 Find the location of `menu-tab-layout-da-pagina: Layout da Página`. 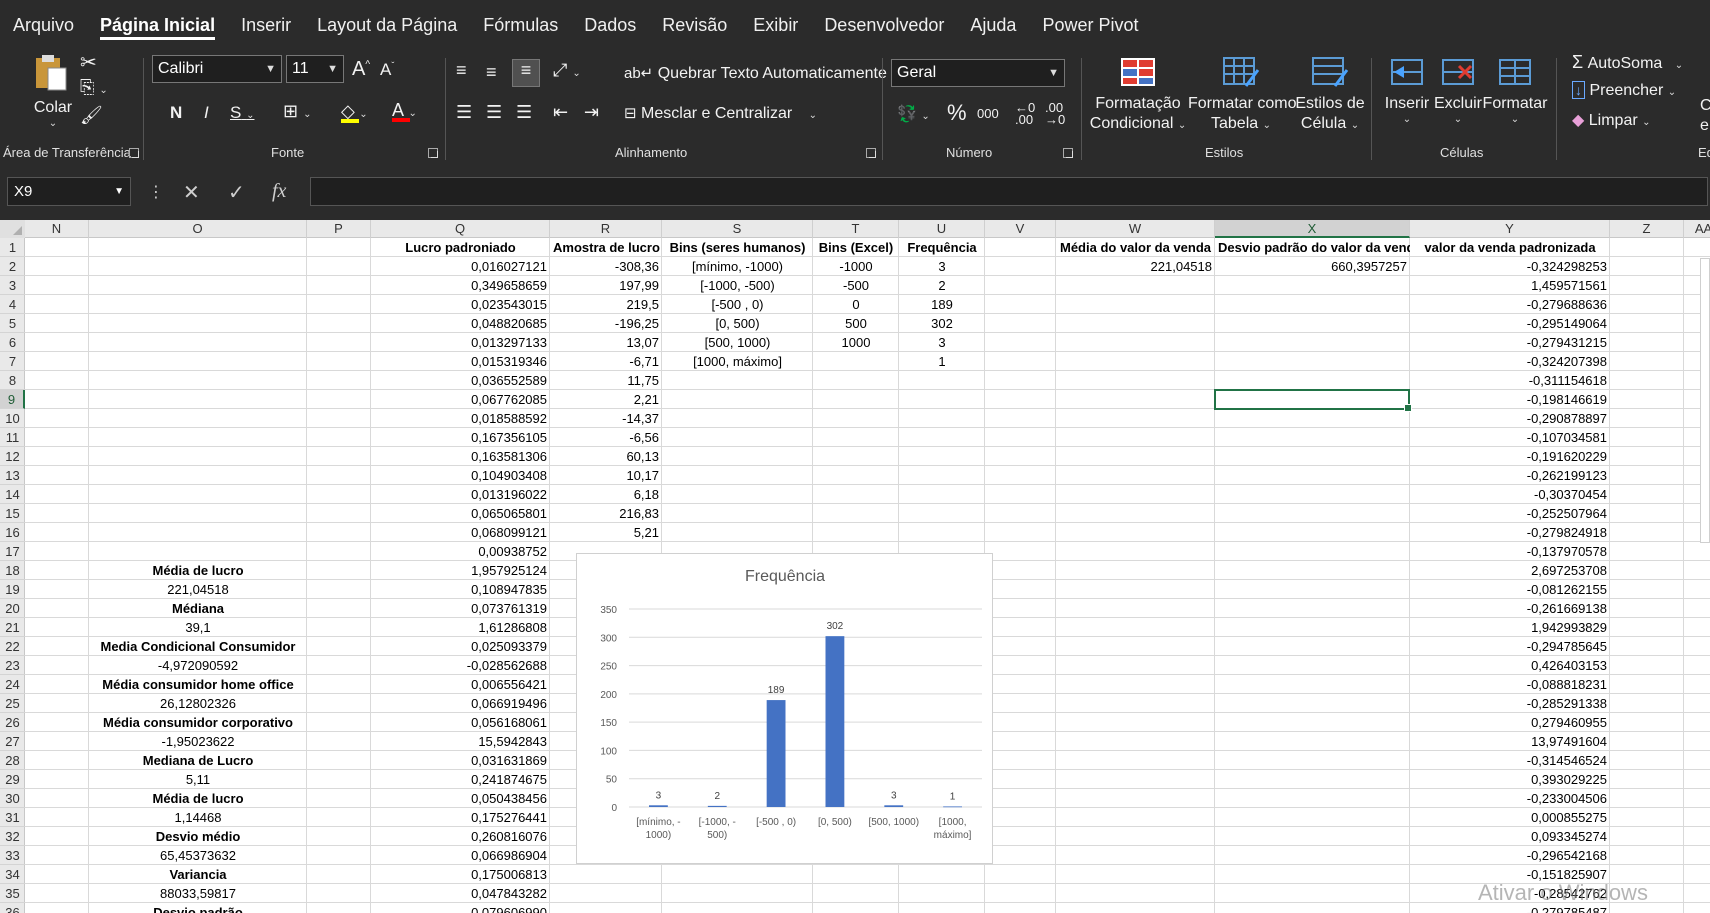

menu-tab-layout-da-pagina: Layout da Página is located at coordinates (387, 25).